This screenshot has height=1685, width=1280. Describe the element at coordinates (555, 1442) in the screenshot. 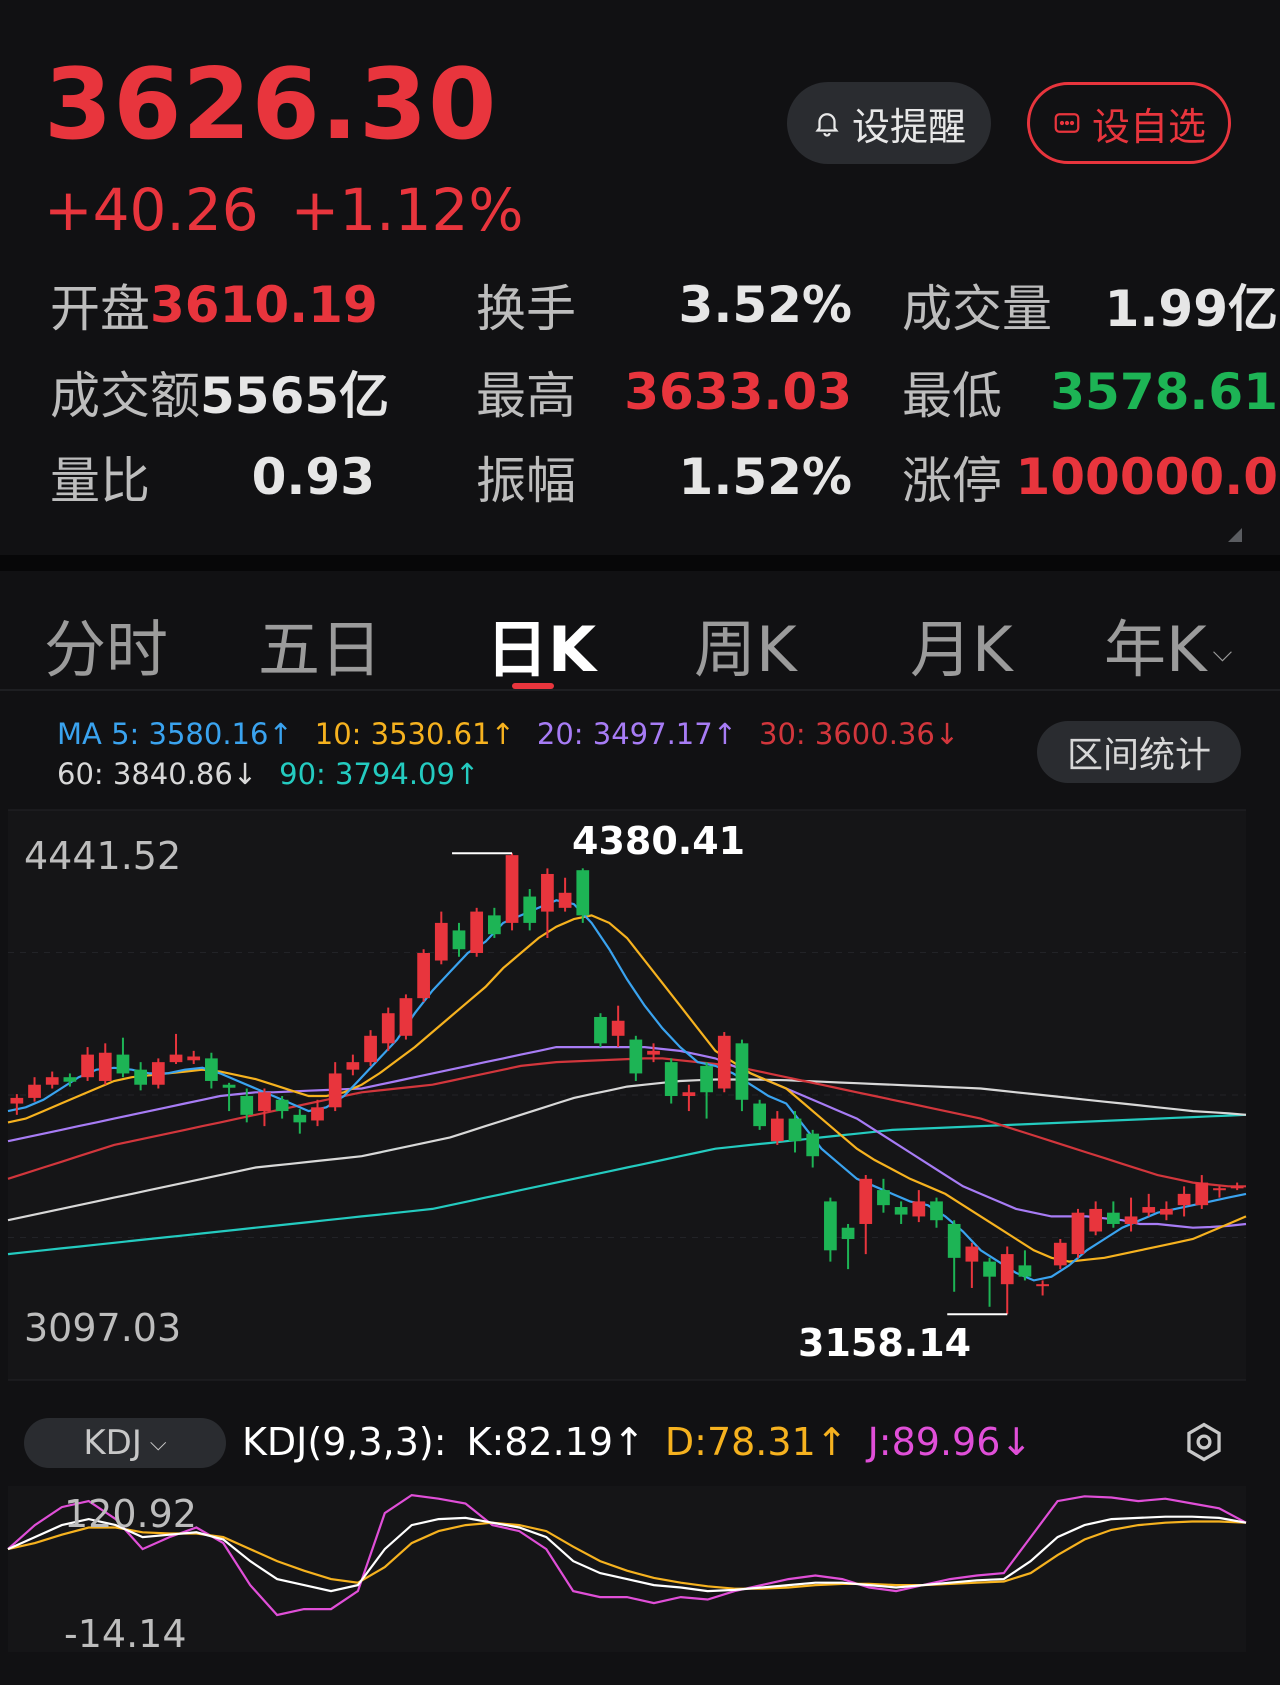

I see `kdj-k-value: K:82.19↑` at that location.